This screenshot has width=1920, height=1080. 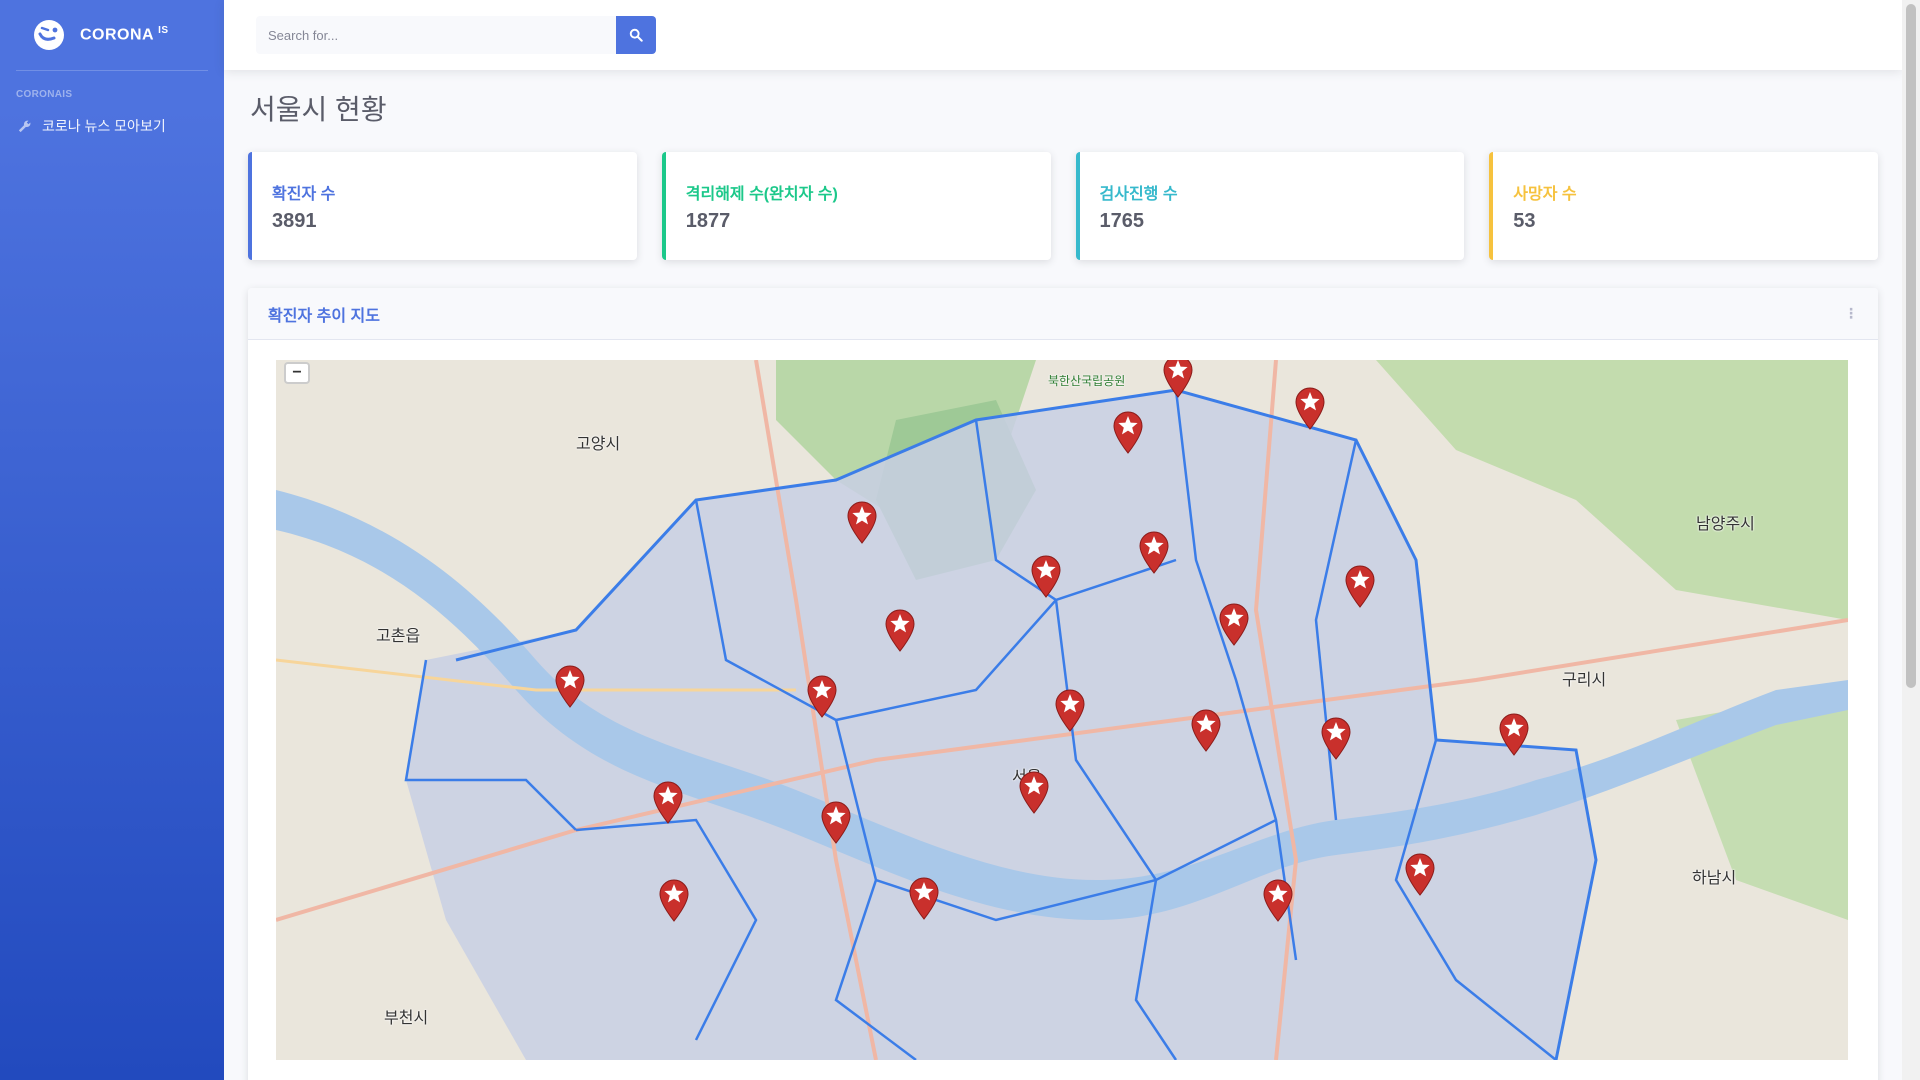 I want to click on map-title: 확진자 추이 지도, so click(x=324, y=316).